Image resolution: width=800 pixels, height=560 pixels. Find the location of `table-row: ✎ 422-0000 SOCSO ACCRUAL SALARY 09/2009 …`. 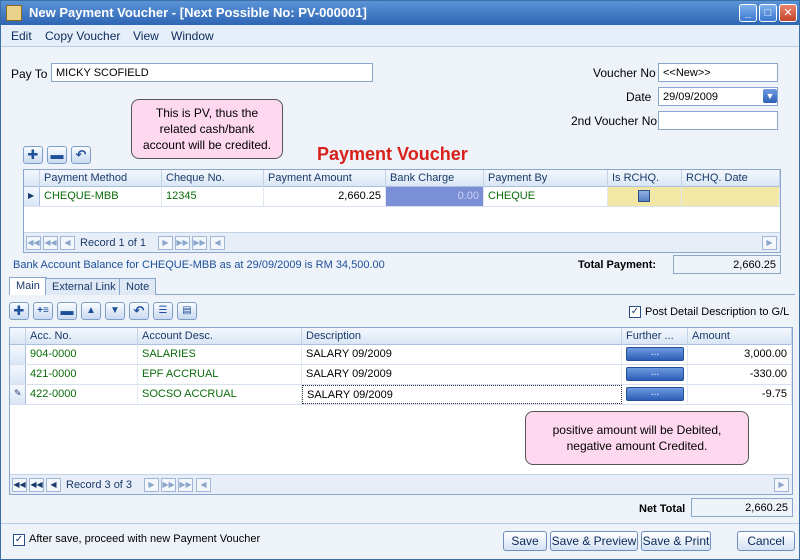

table-row: ✎ 422-0000 SOCSO ACCRUAL SALARY 09/2009 … is located at coordinates (401, 395).